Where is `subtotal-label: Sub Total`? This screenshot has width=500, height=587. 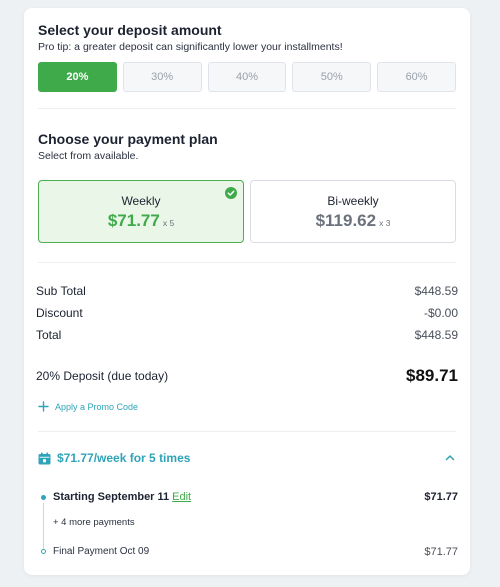
subtotal-label: Sub Total is located at coordinates (61, 291).